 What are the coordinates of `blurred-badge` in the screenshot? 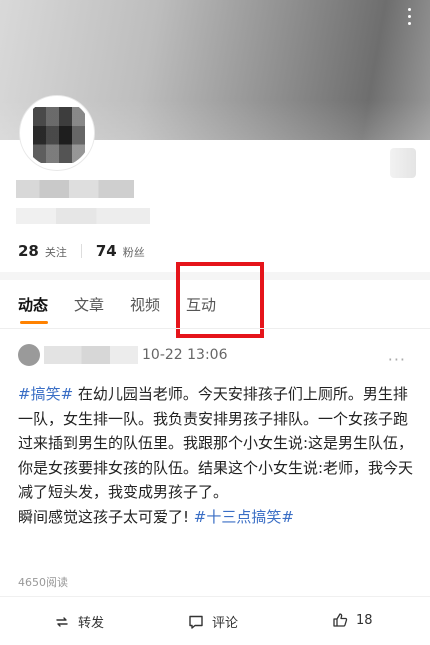 It's located at (403, 163).